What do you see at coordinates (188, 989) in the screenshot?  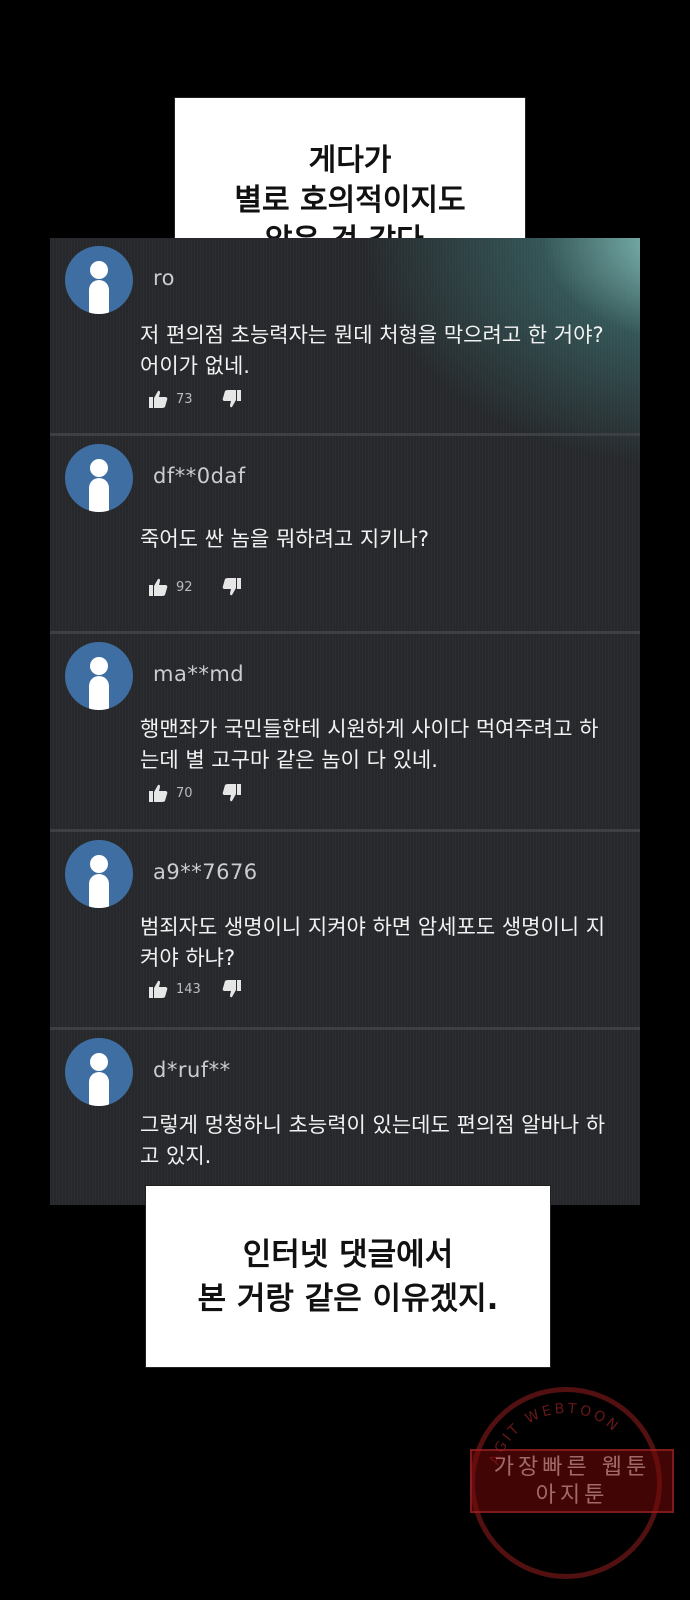 I see `like-count: 143` at bounding box center [188, 989].